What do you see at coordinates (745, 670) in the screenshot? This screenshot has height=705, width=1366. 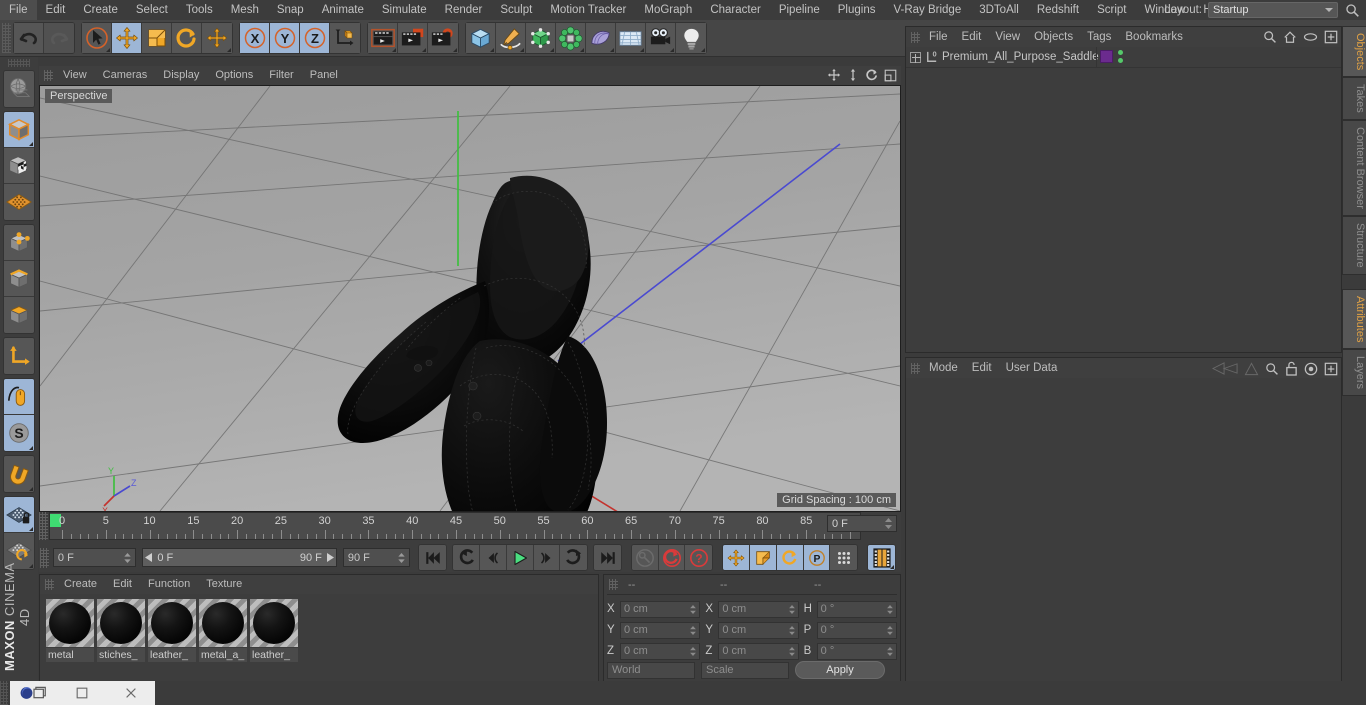 I see `transform-mode-dropdown: Scale` at bounding box center [745, 670].